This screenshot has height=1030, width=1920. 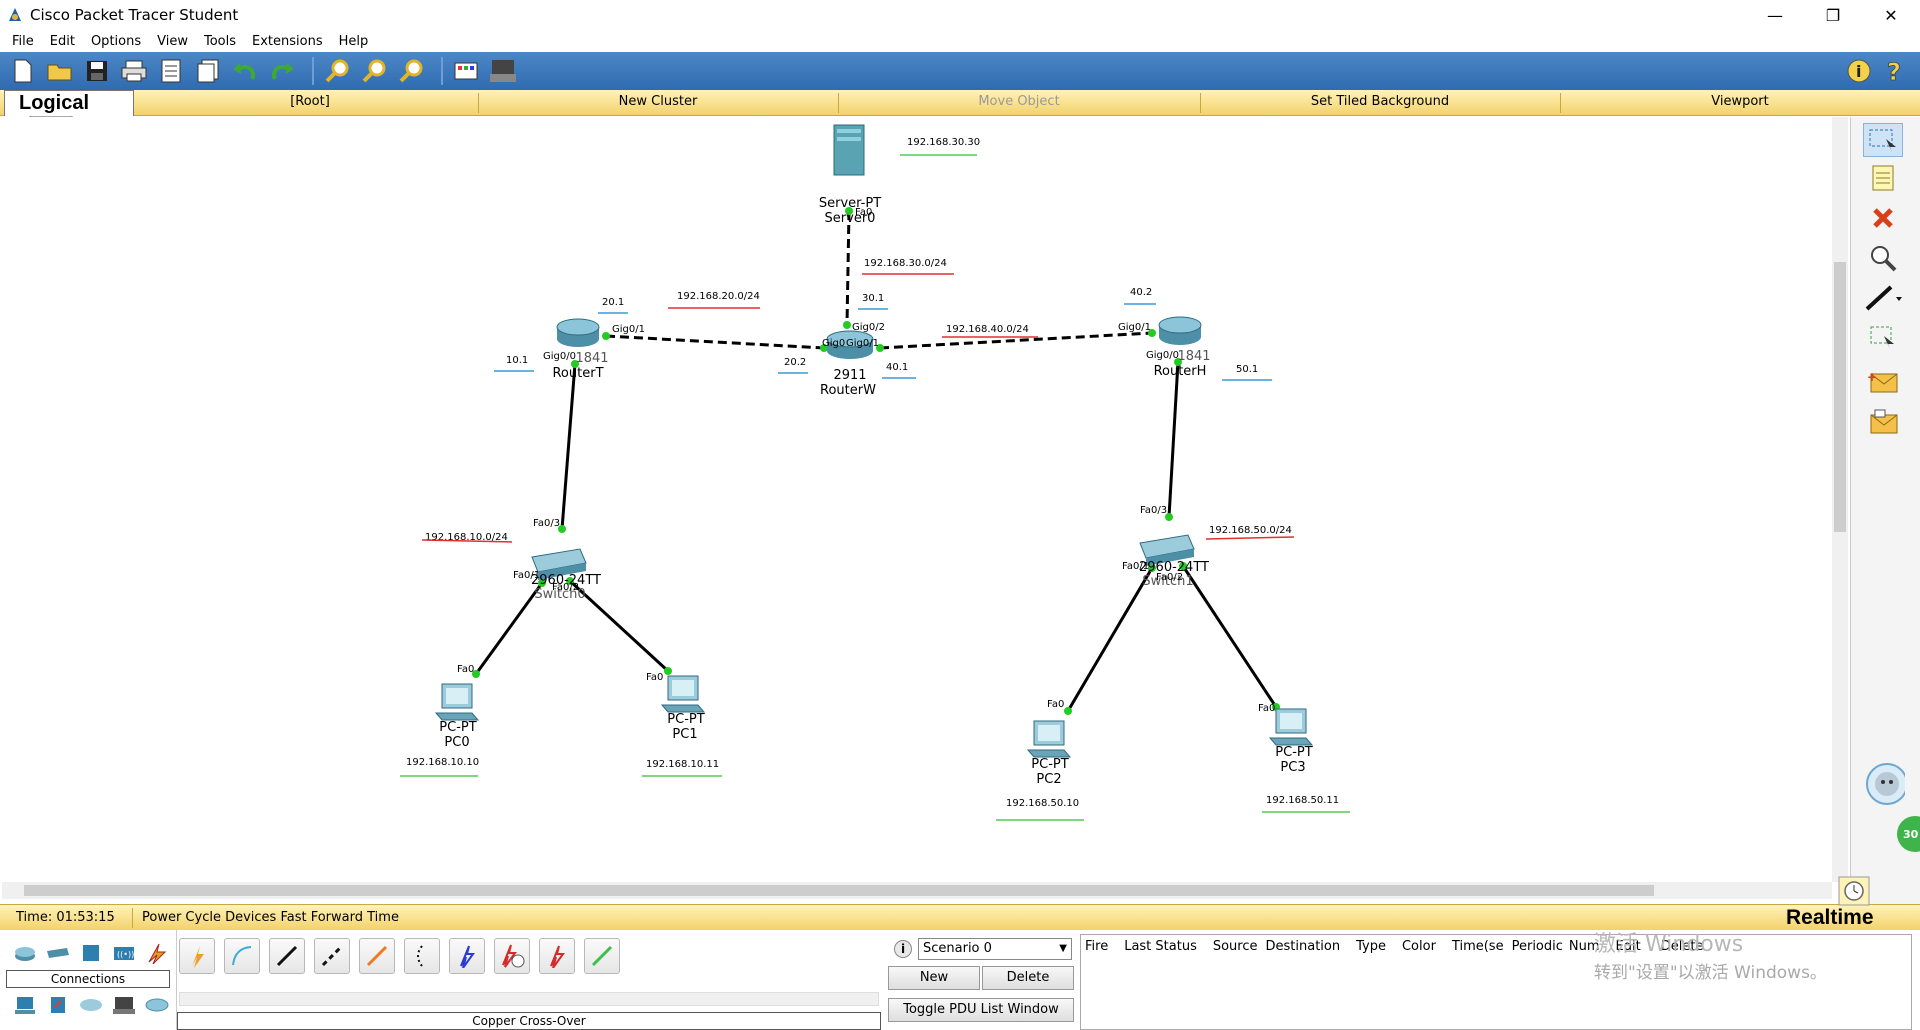 What do you see at coordinates (512, 956) in the screenshot?
I see `serial-dce-icon` at bounding box center [512, 956].